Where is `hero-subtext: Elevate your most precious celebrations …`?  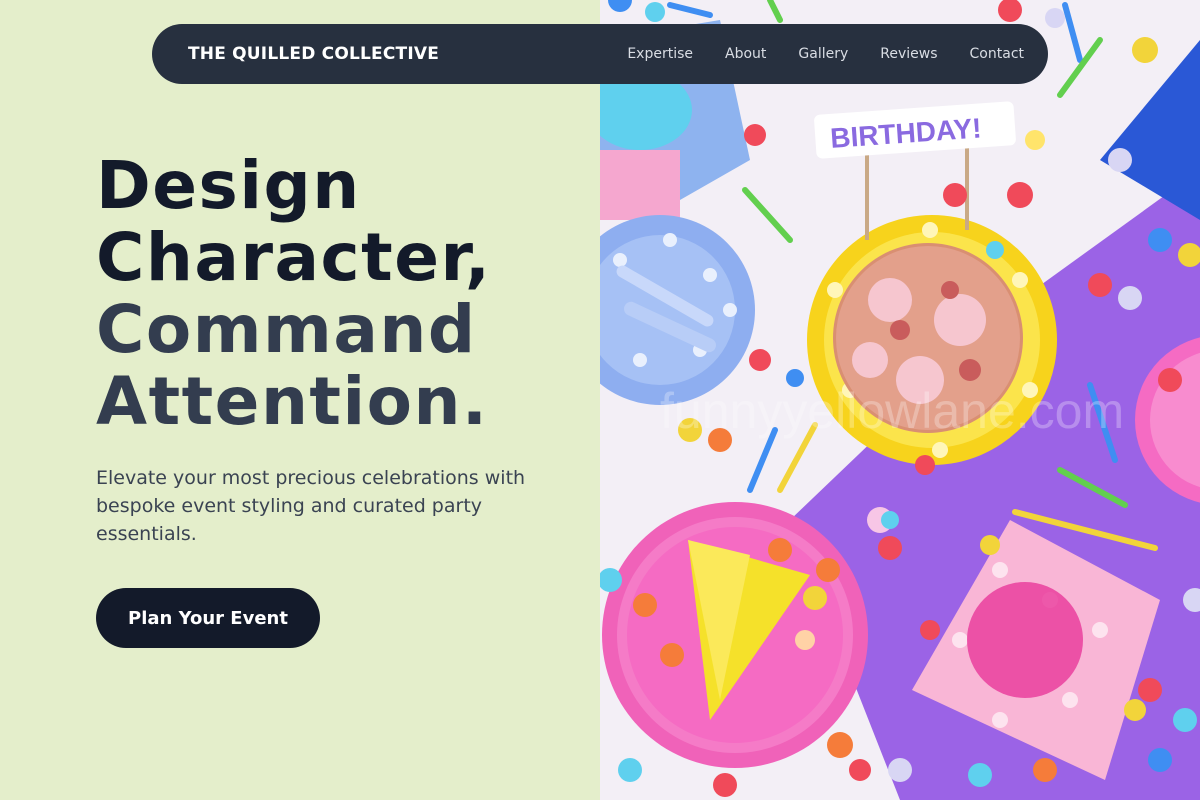 hero-subtext: Elevate your most precious celebrations … is located at coordinates (311, 506).